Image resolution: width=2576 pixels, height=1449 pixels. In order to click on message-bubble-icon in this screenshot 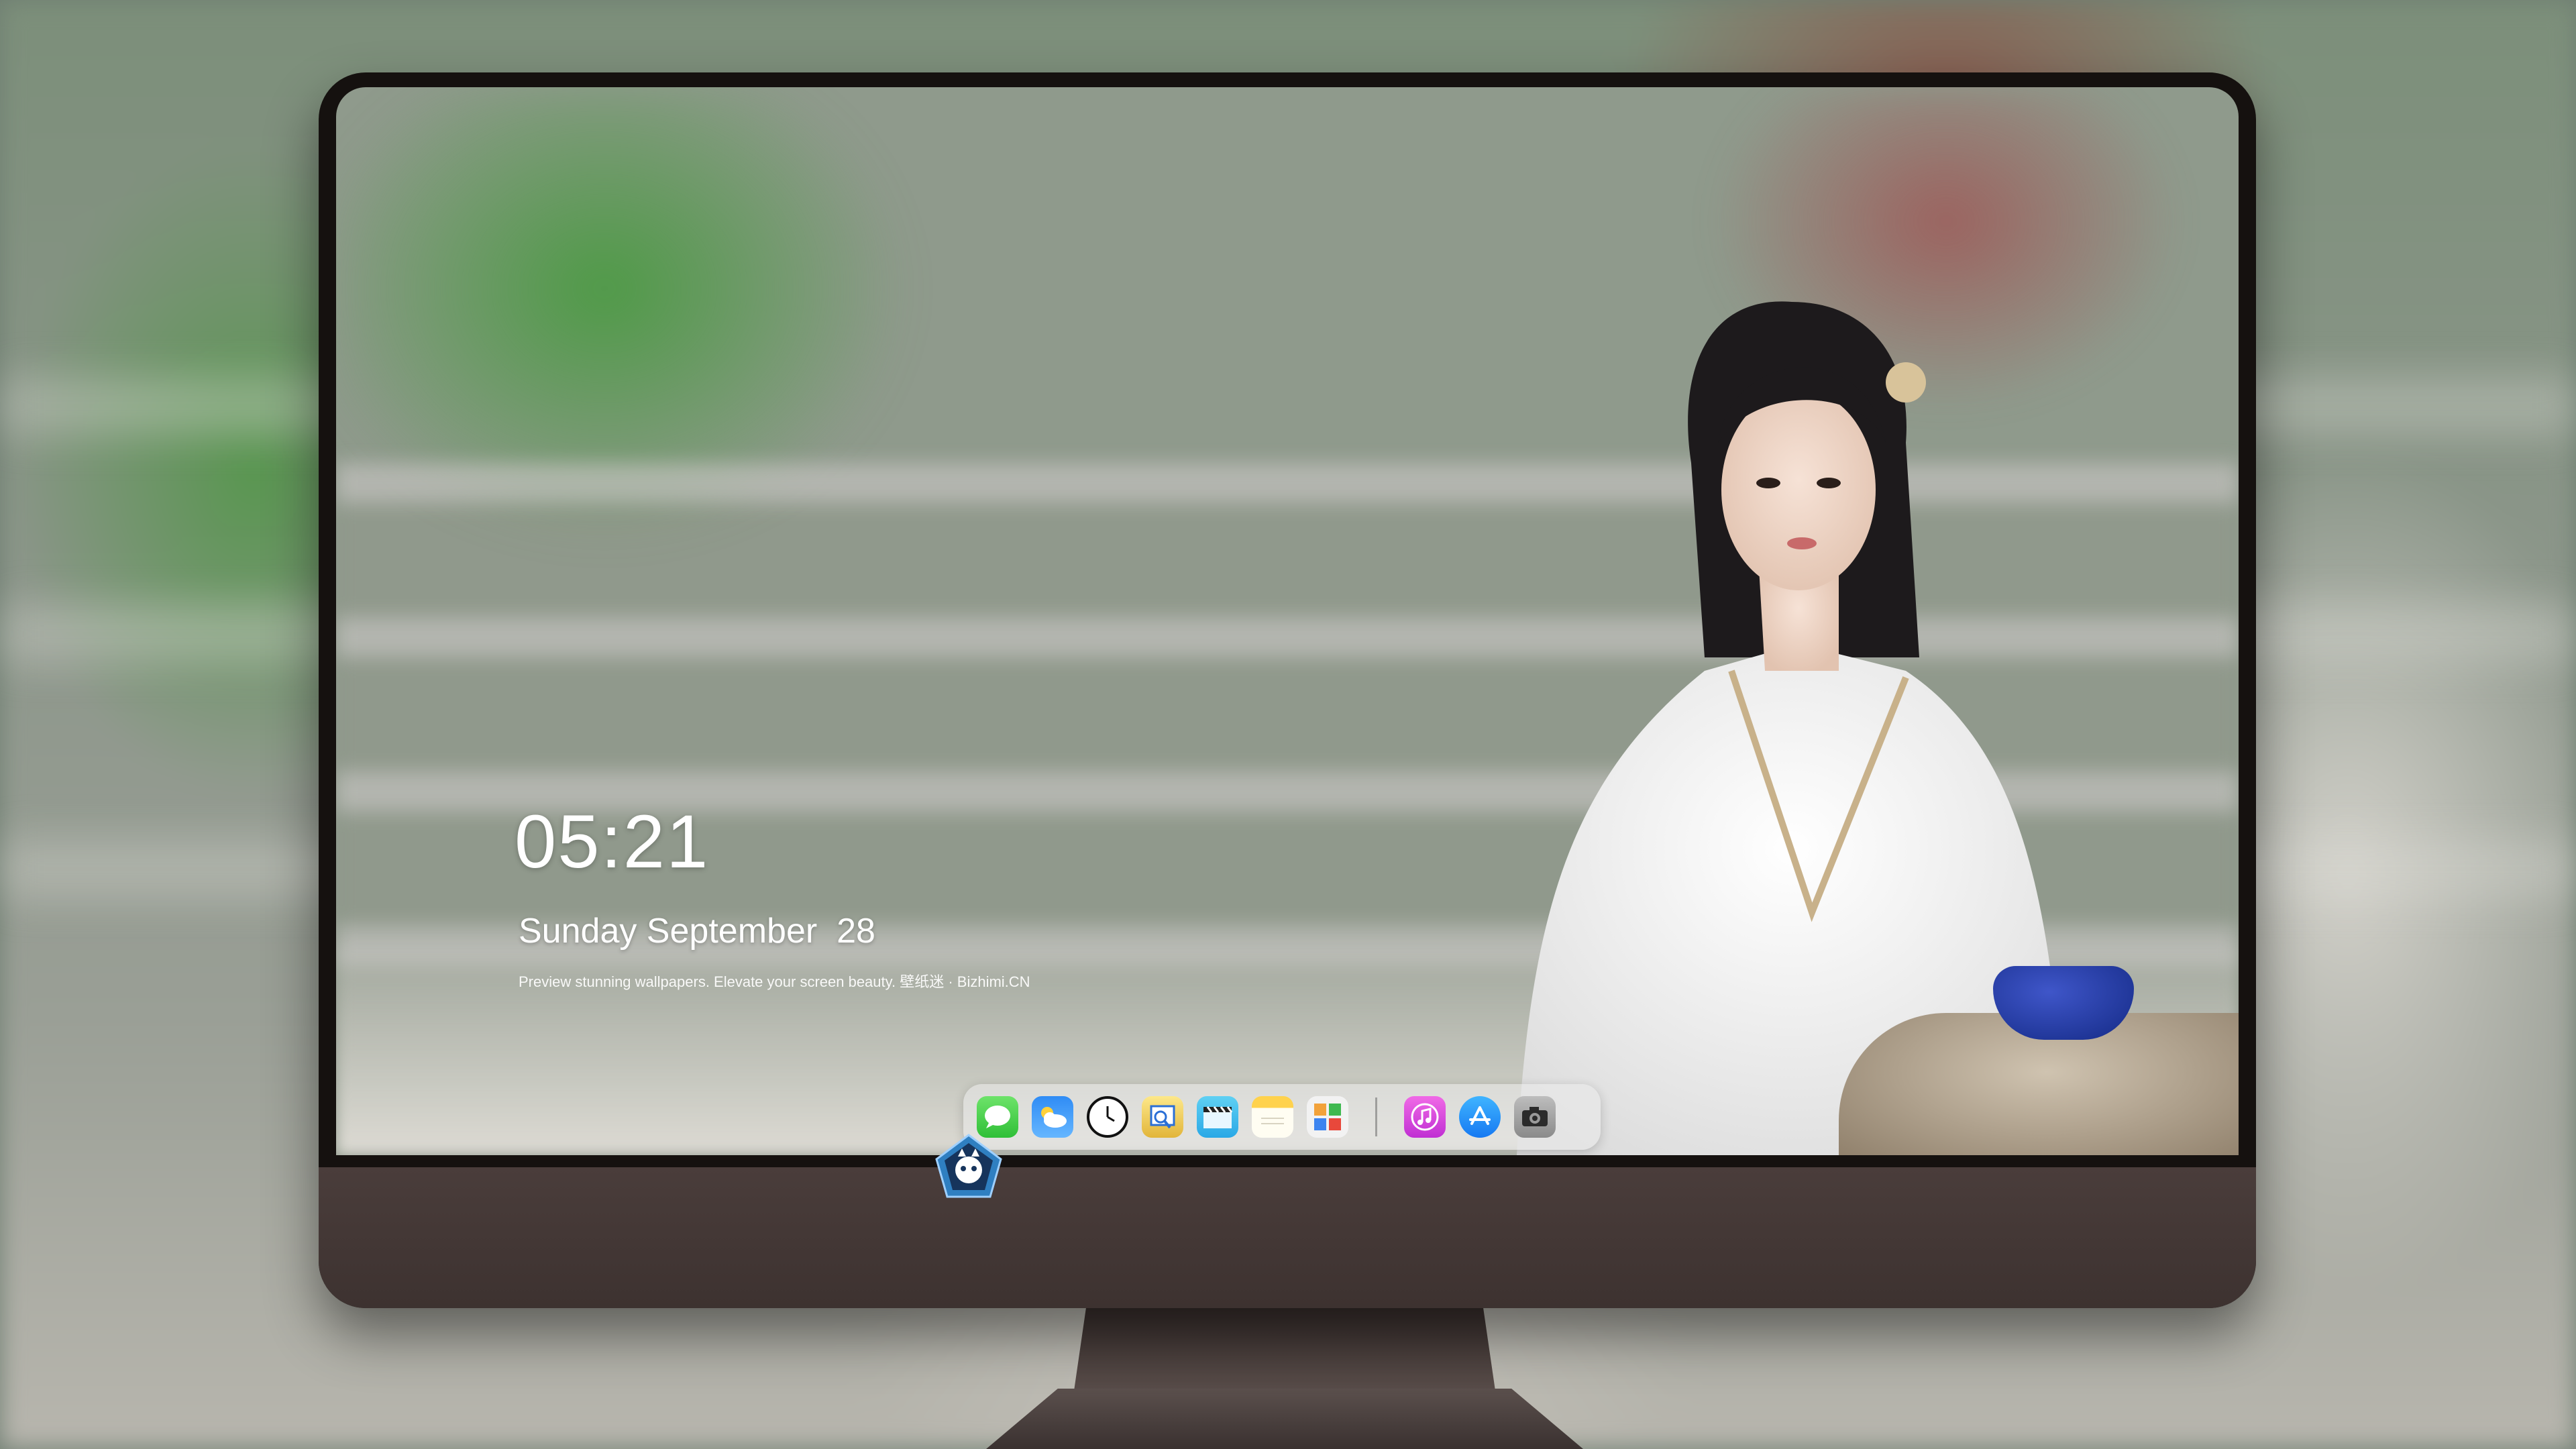, I will do `click(997, 1117)`.